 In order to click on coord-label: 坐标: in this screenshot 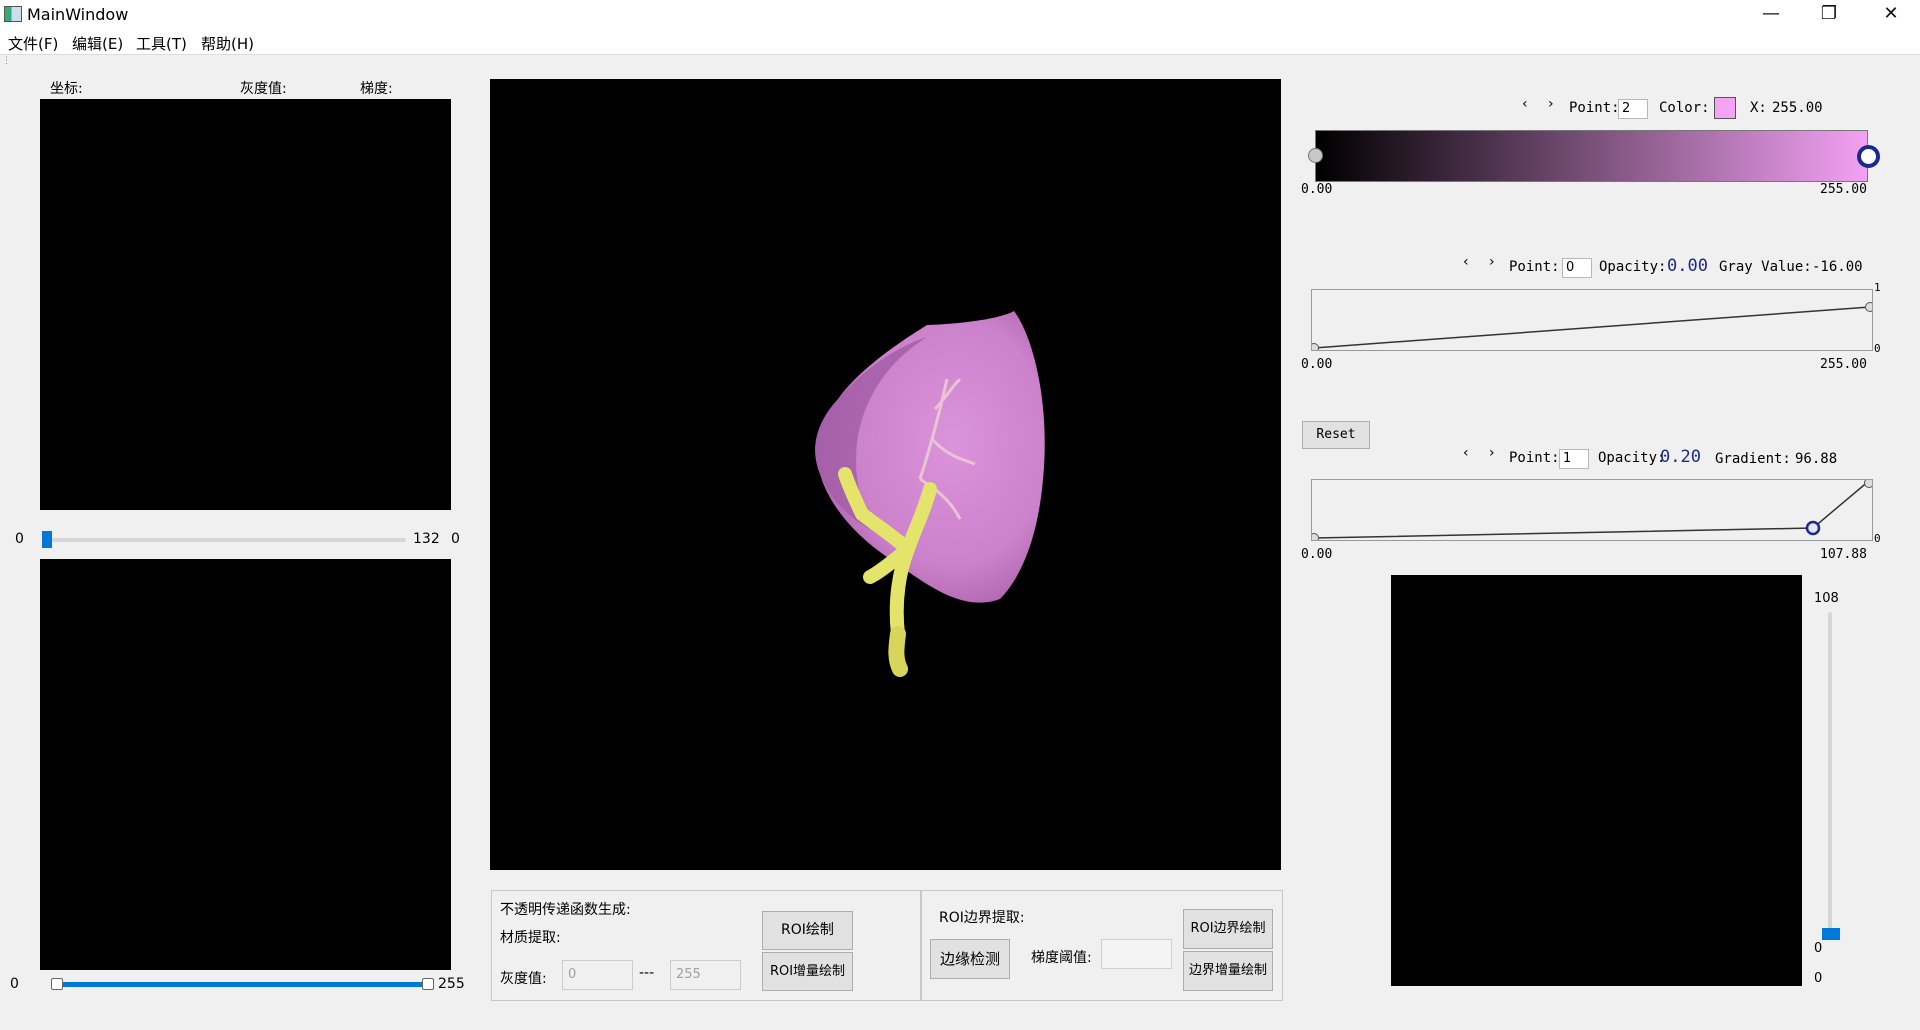, I will do `click(66, 89)`.